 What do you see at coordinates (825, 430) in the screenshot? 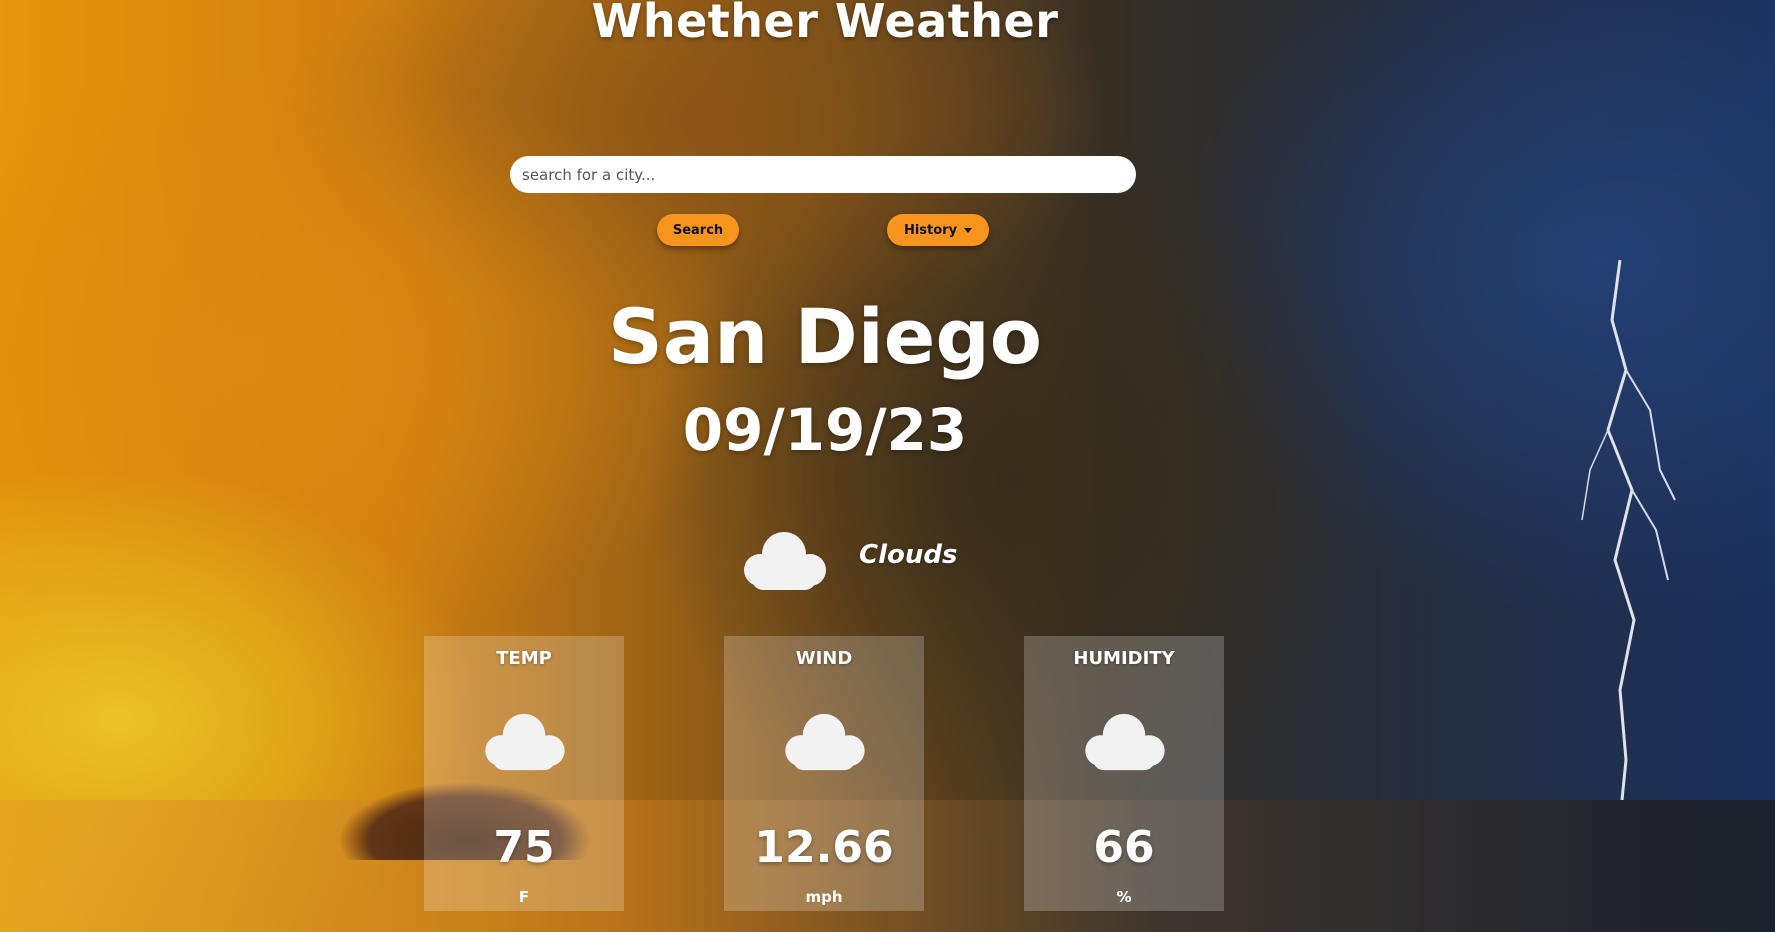
I see `current-date: 09/19/23` at bounding box center [825, 430].